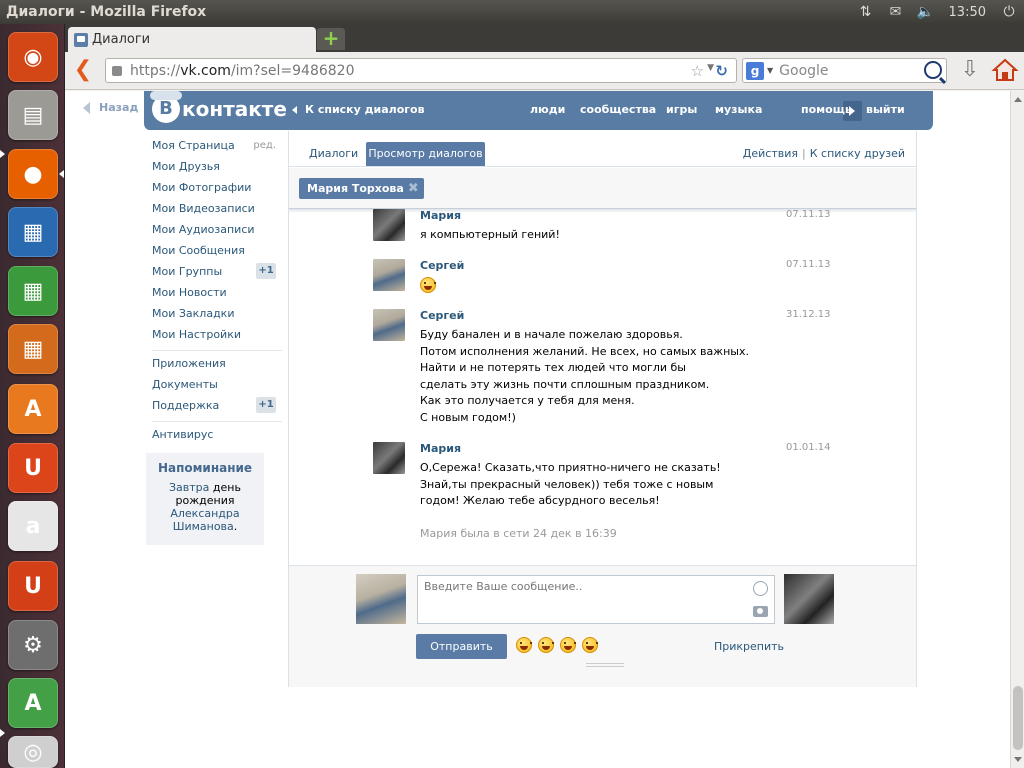  I want to click on url-dropdown-icon: ▼, so click(710, 68).